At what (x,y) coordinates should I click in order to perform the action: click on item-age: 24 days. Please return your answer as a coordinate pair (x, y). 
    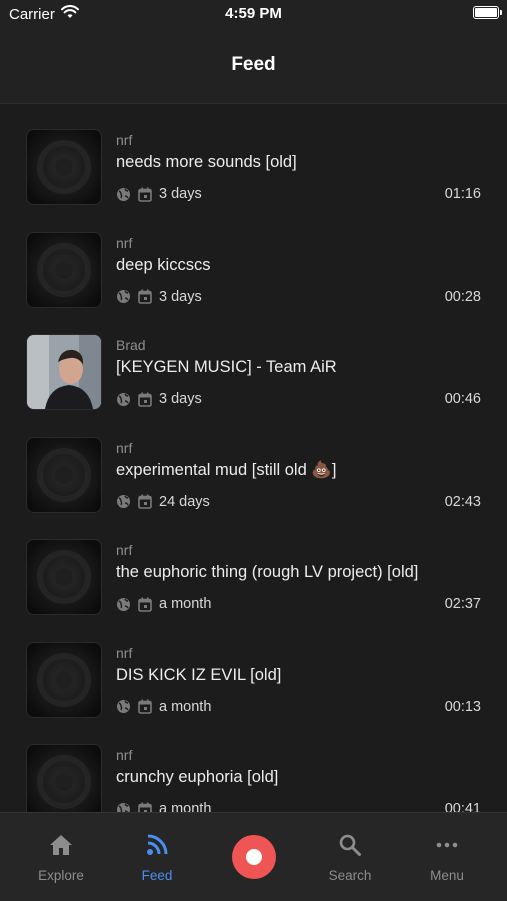
    Looking at the image, I should click on (184, 501).